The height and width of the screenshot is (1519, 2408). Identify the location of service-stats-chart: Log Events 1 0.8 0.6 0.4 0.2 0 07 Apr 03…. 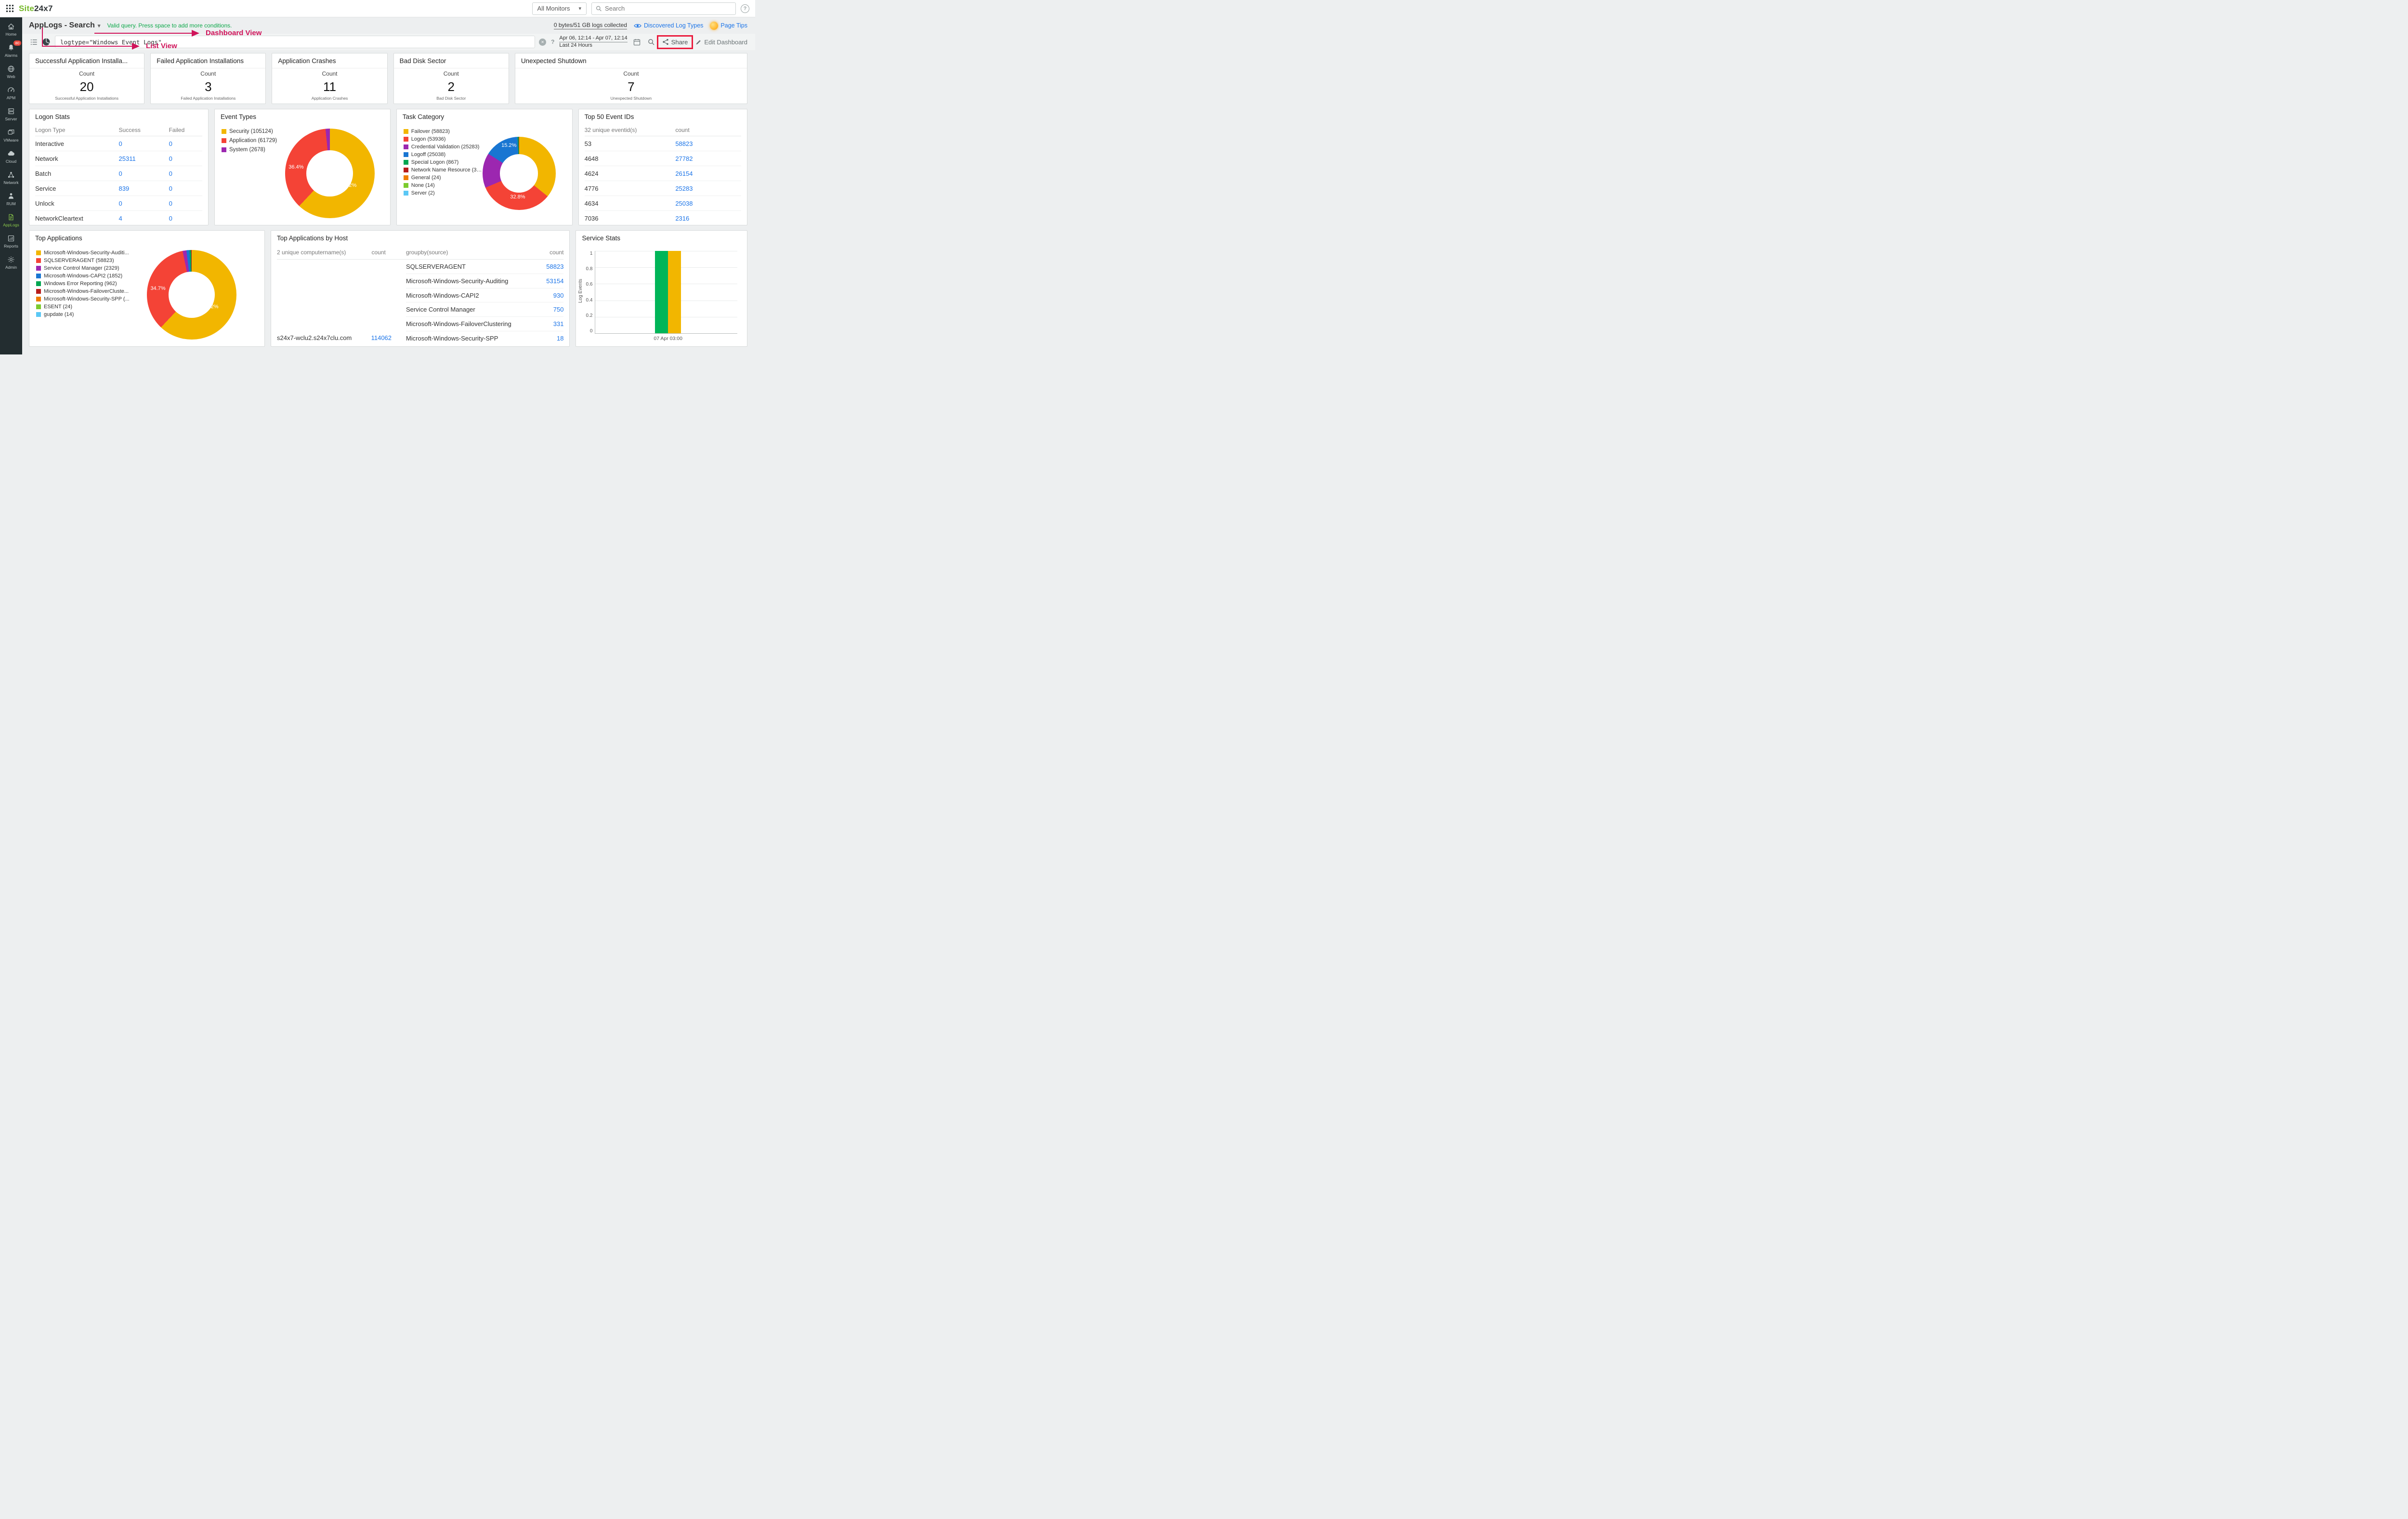
(661, 294).